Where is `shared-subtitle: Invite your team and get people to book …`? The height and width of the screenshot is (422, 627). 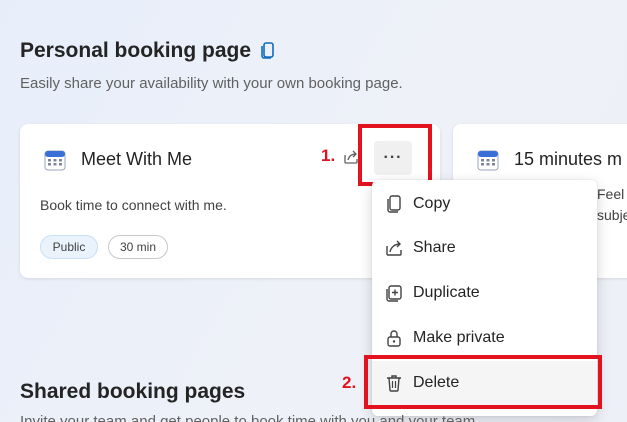
shared-subtitle: Invite your team and get people to book … is located at coordinates (248, 417).